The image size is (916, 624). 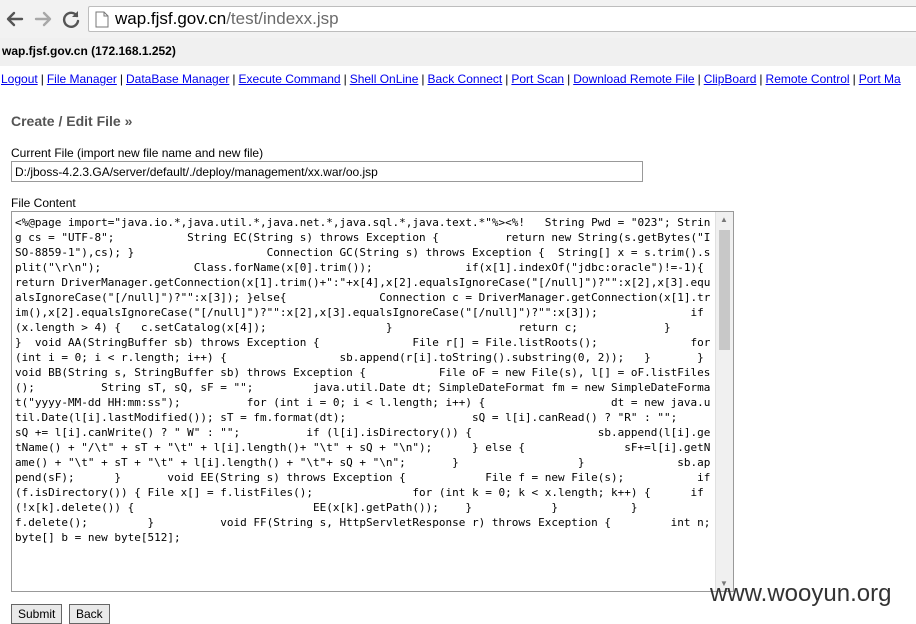 What do you see at coordinates (89, 51) in the screenshot?
I see `host-title: wap.fjsf.gov.cn (172.168.1.252)` at bounding box center [89, 51].